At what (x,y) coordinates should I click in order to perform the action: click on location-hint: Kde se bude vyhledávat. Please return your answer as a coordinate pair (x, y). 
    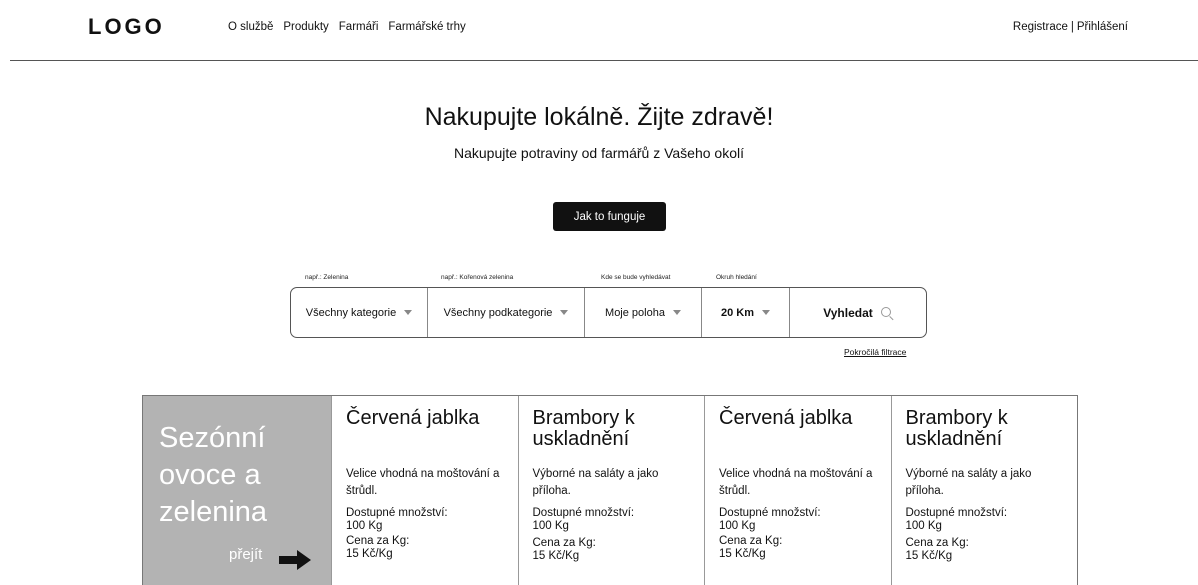
    Looking at the image, I should click on (636, 277).